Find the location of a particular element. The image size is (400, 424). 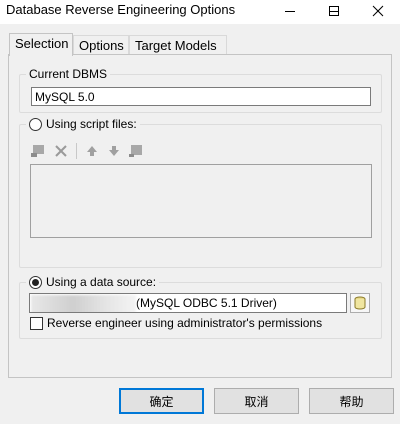

current-dbms-label: Current DBMS is located at coordinates (68, 74).